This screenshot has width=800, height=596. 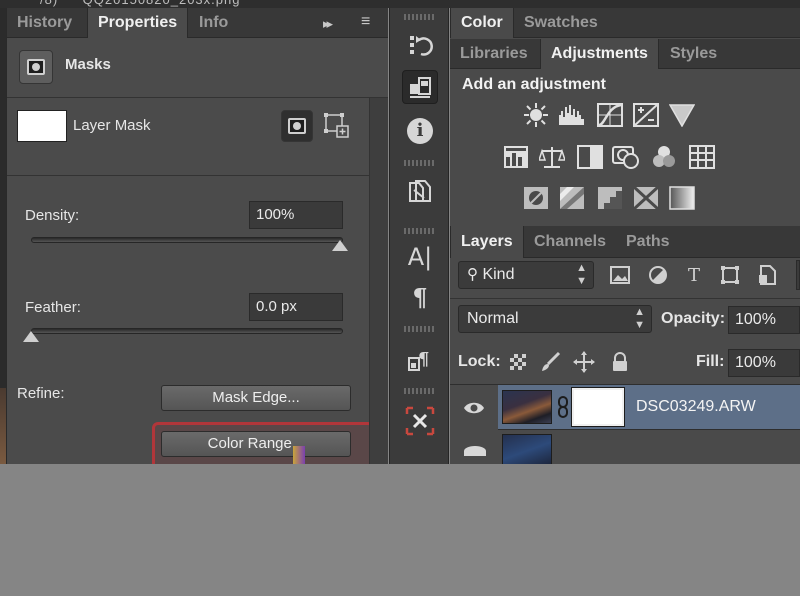 I want to click on select-pixel-mask-button, so click(x=297, y=126).